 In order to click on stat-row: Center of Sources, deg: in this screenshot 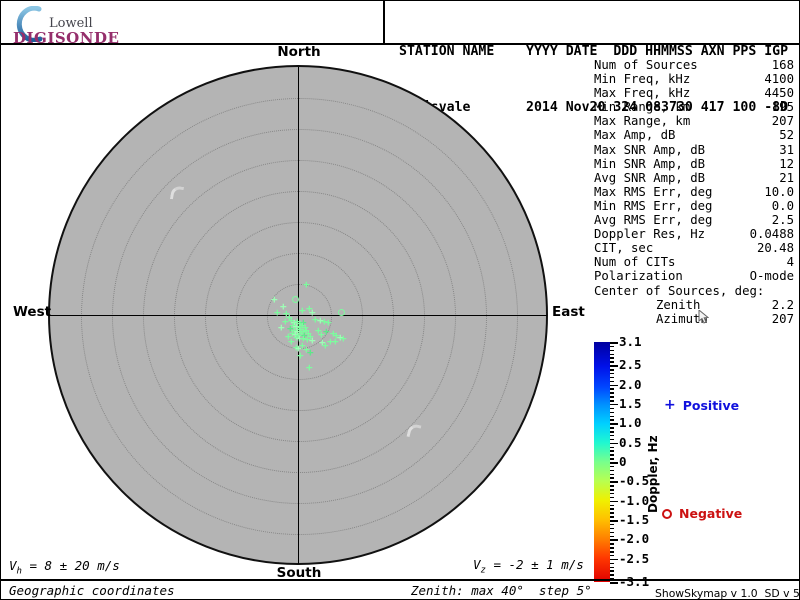, I will do `click(694, 291)`.